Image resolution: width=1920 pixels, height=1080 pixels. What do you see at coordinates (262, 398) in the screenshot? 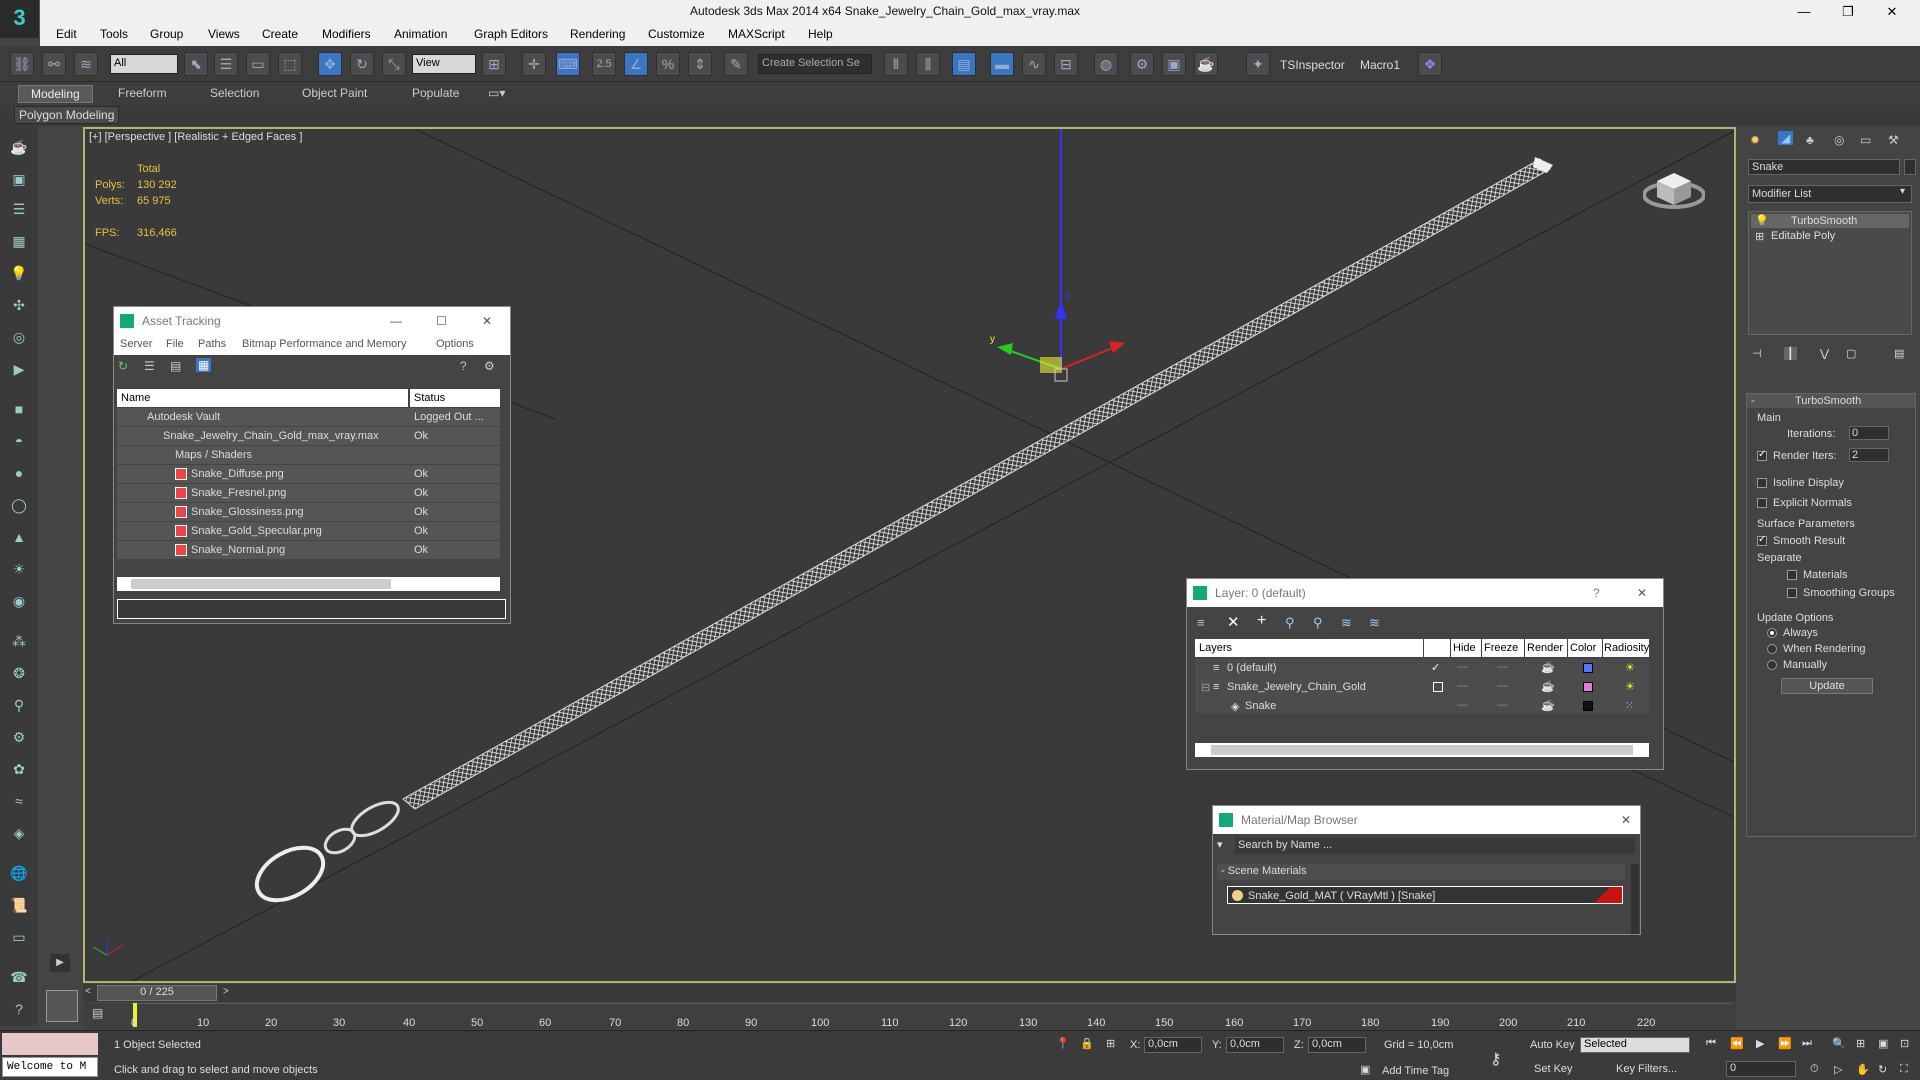
I see `column-header-name: Name` at bounding box center [262, 398].